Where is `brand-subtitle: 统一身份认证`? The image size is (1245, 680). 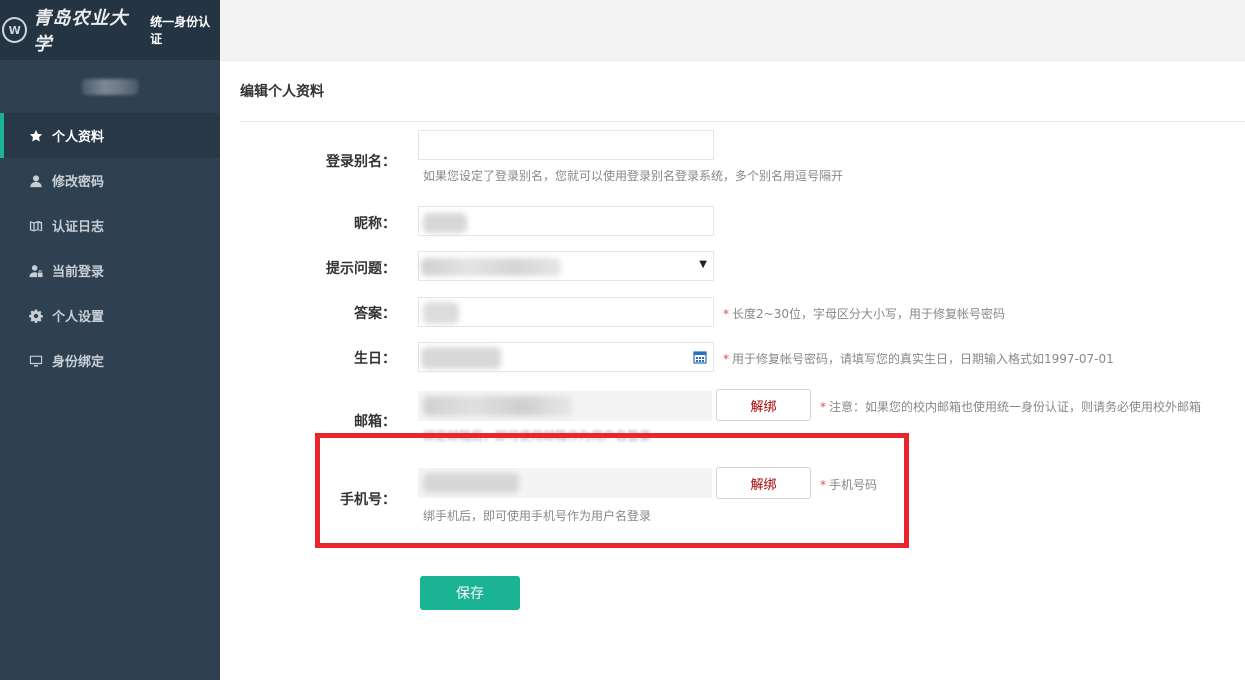 brand-subtitle: 统一身份认证 is located at coordinates (180, 30).